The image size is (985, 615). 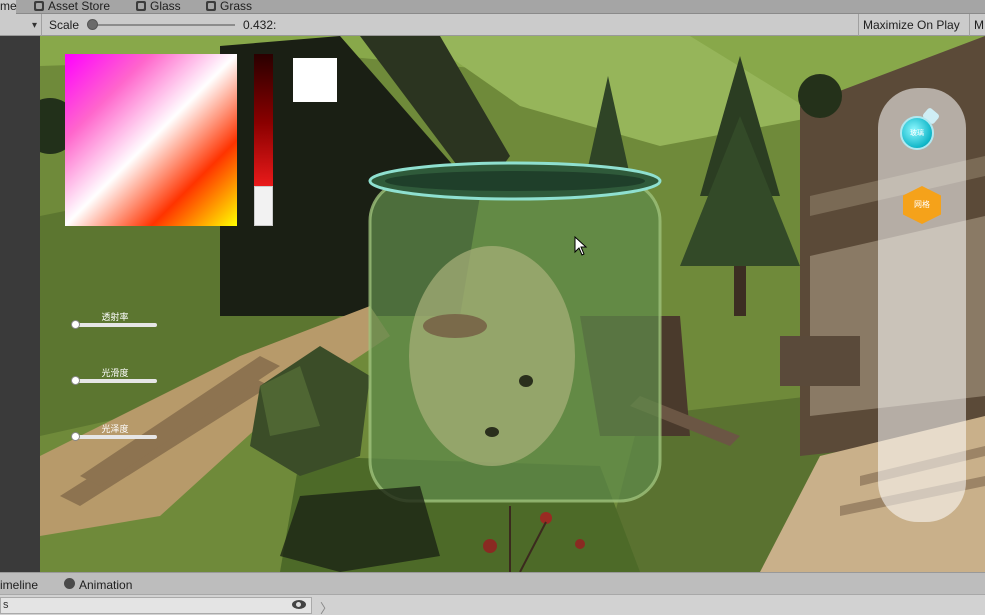 What do you see at coordinates (115, 373) in the screenshot?
I see `smoothness-label: 光滑度` at bounding box center [115, 373].